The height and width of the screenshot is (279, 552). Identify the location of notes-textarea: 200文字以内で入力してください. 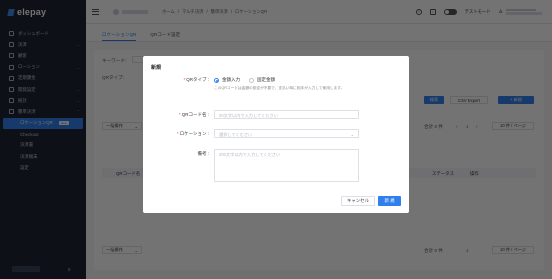
(286, 165).